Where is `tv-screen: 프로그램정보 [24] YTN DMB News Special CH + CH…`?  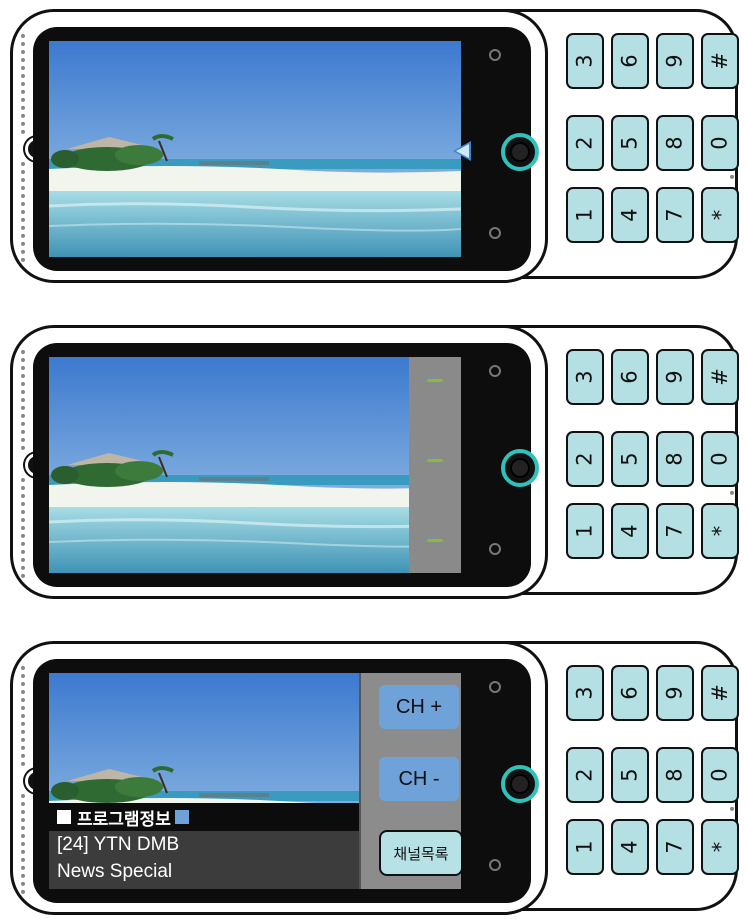
tv-screen: 프로그램정보 [24] YTN DMB News Special CH + CH… is located at coordinates (255, 781).